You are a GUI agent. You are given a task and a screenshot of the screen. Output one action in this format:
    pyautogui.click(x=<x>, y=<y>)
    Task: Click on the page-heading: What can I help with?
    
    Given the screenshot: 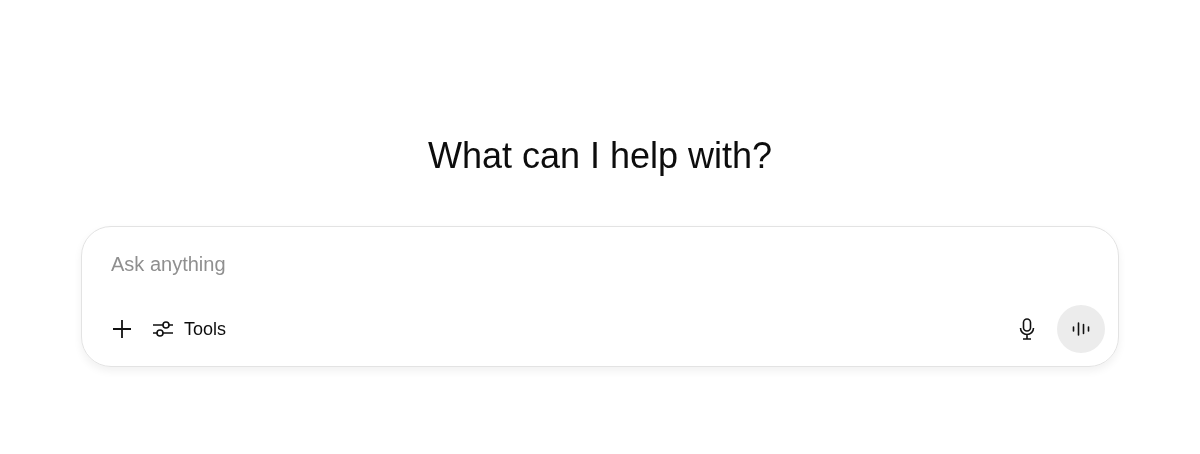 What is the action you would take?
    pyautogui.click(x=600, y=156)
    